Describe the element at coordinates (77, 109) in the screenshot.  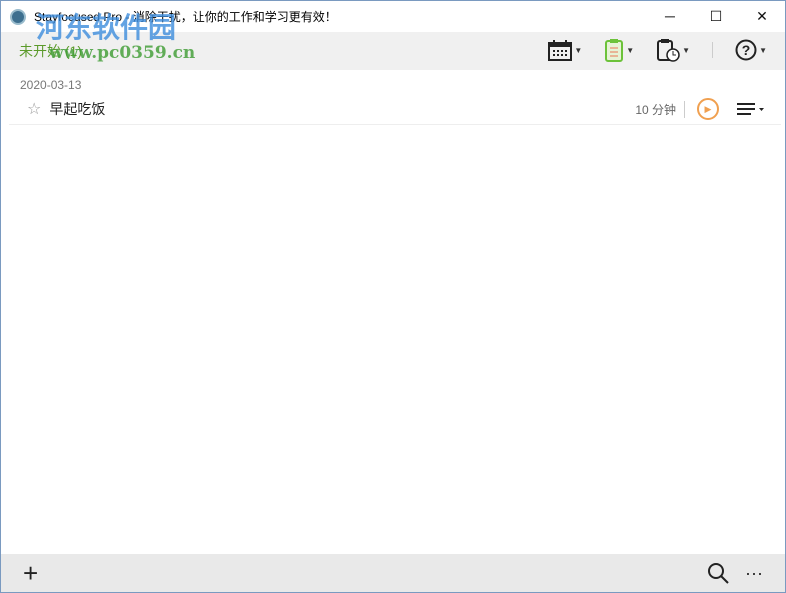
I see `task-name: 早起吃饭` at that location.